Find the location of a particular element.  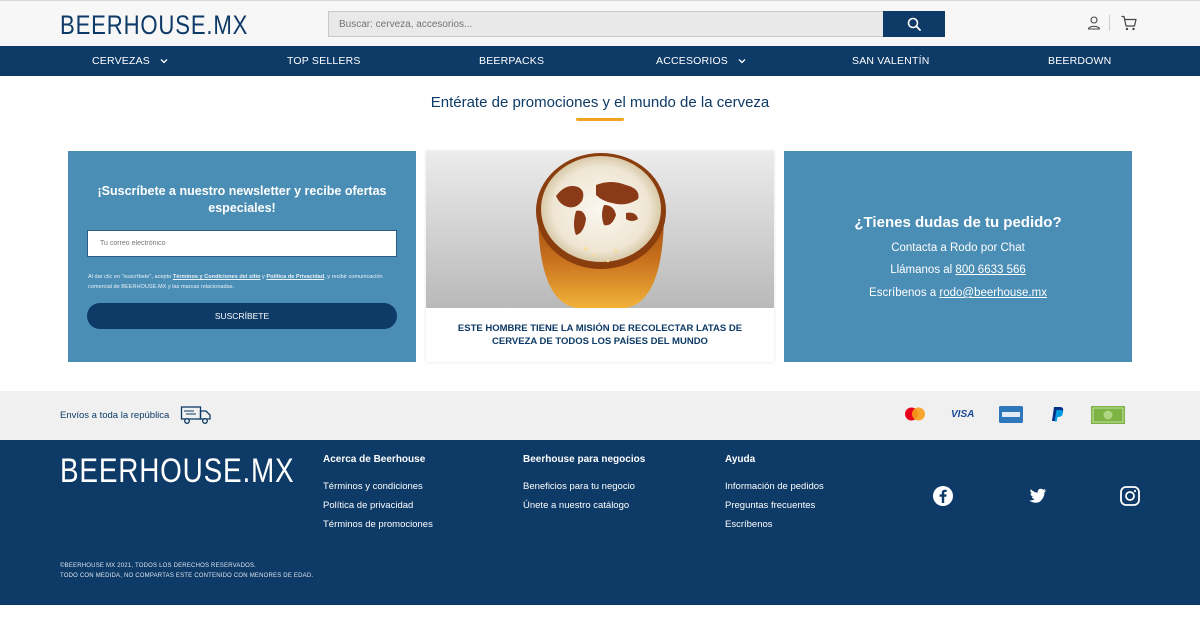

nav-item-label: SAN VALENTÍN is located at coordinates (891, 61).